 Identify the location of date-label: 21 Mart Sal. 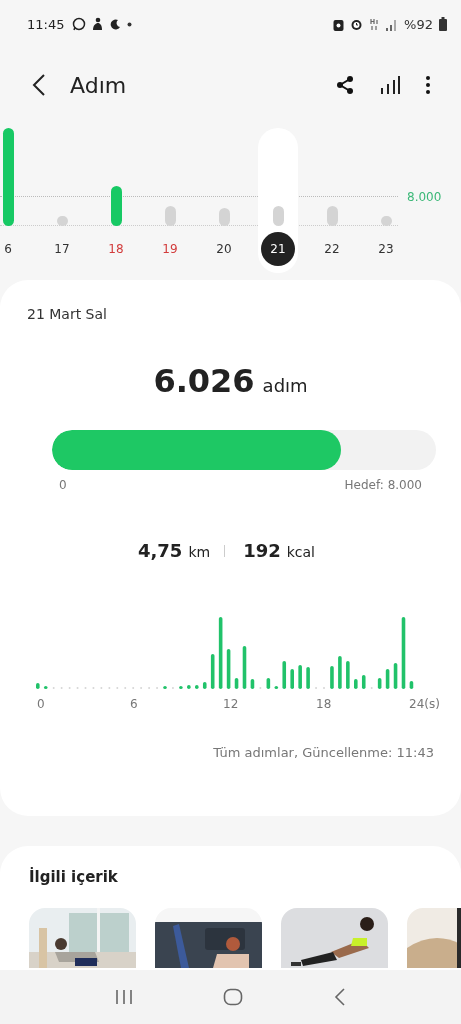
(67, 314).